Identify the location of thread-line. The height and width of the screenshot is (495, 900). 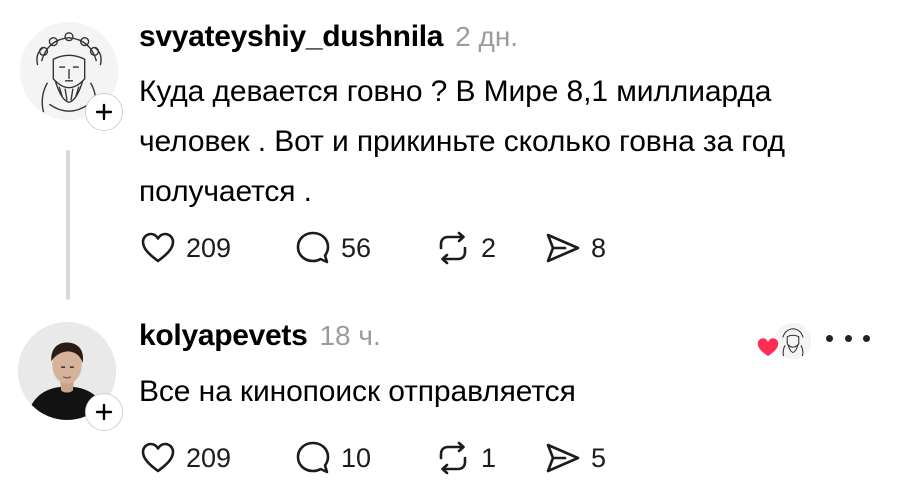
(68, 225).